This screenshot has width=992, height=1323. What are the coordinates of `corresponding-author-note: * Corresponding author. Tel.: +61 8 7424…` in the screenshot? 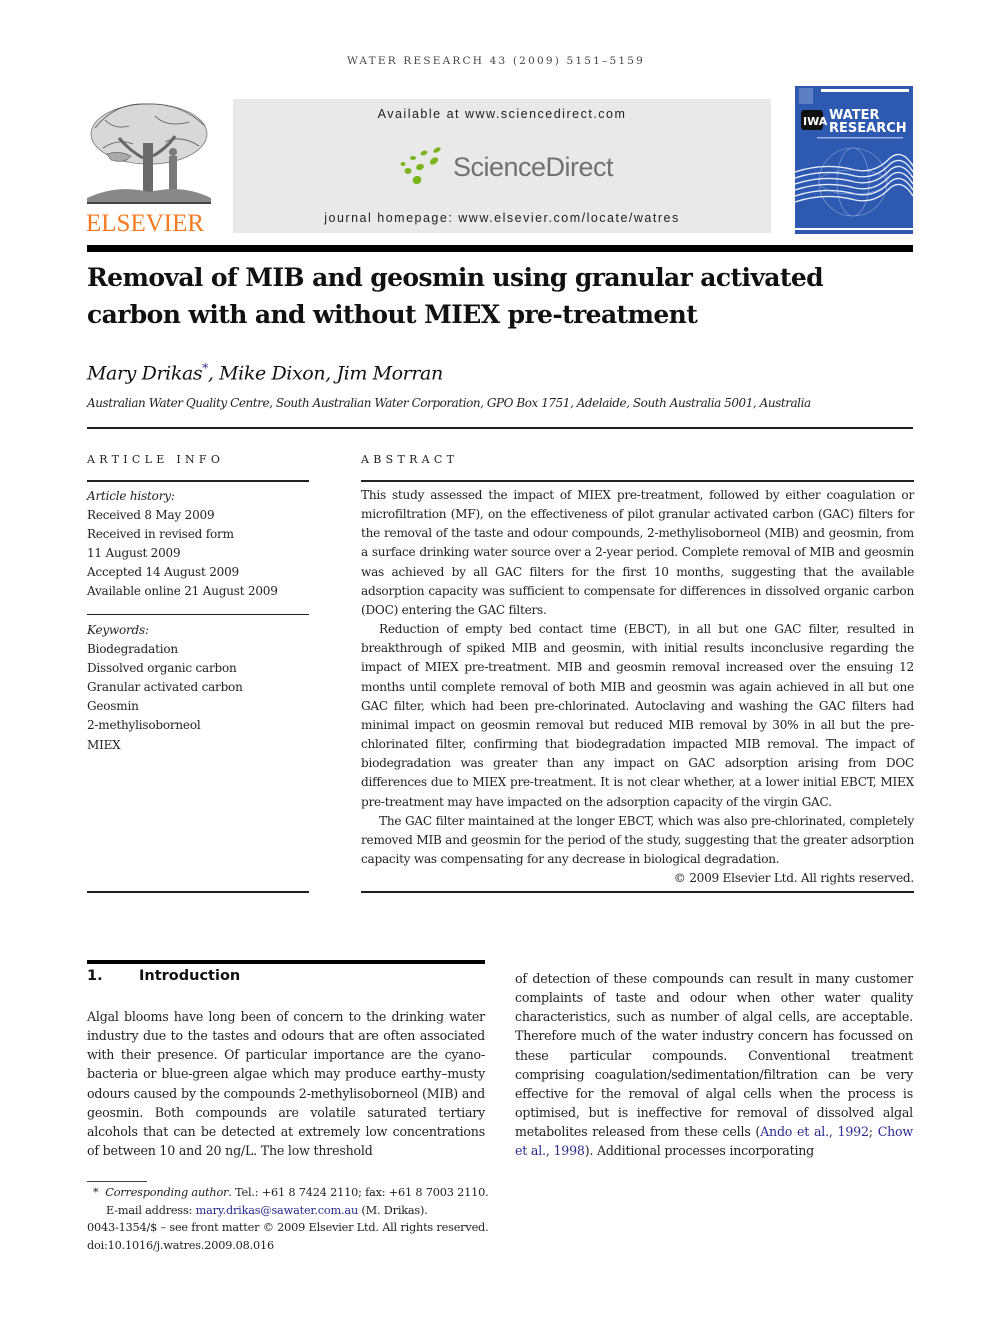 It's located at (291, 1192).